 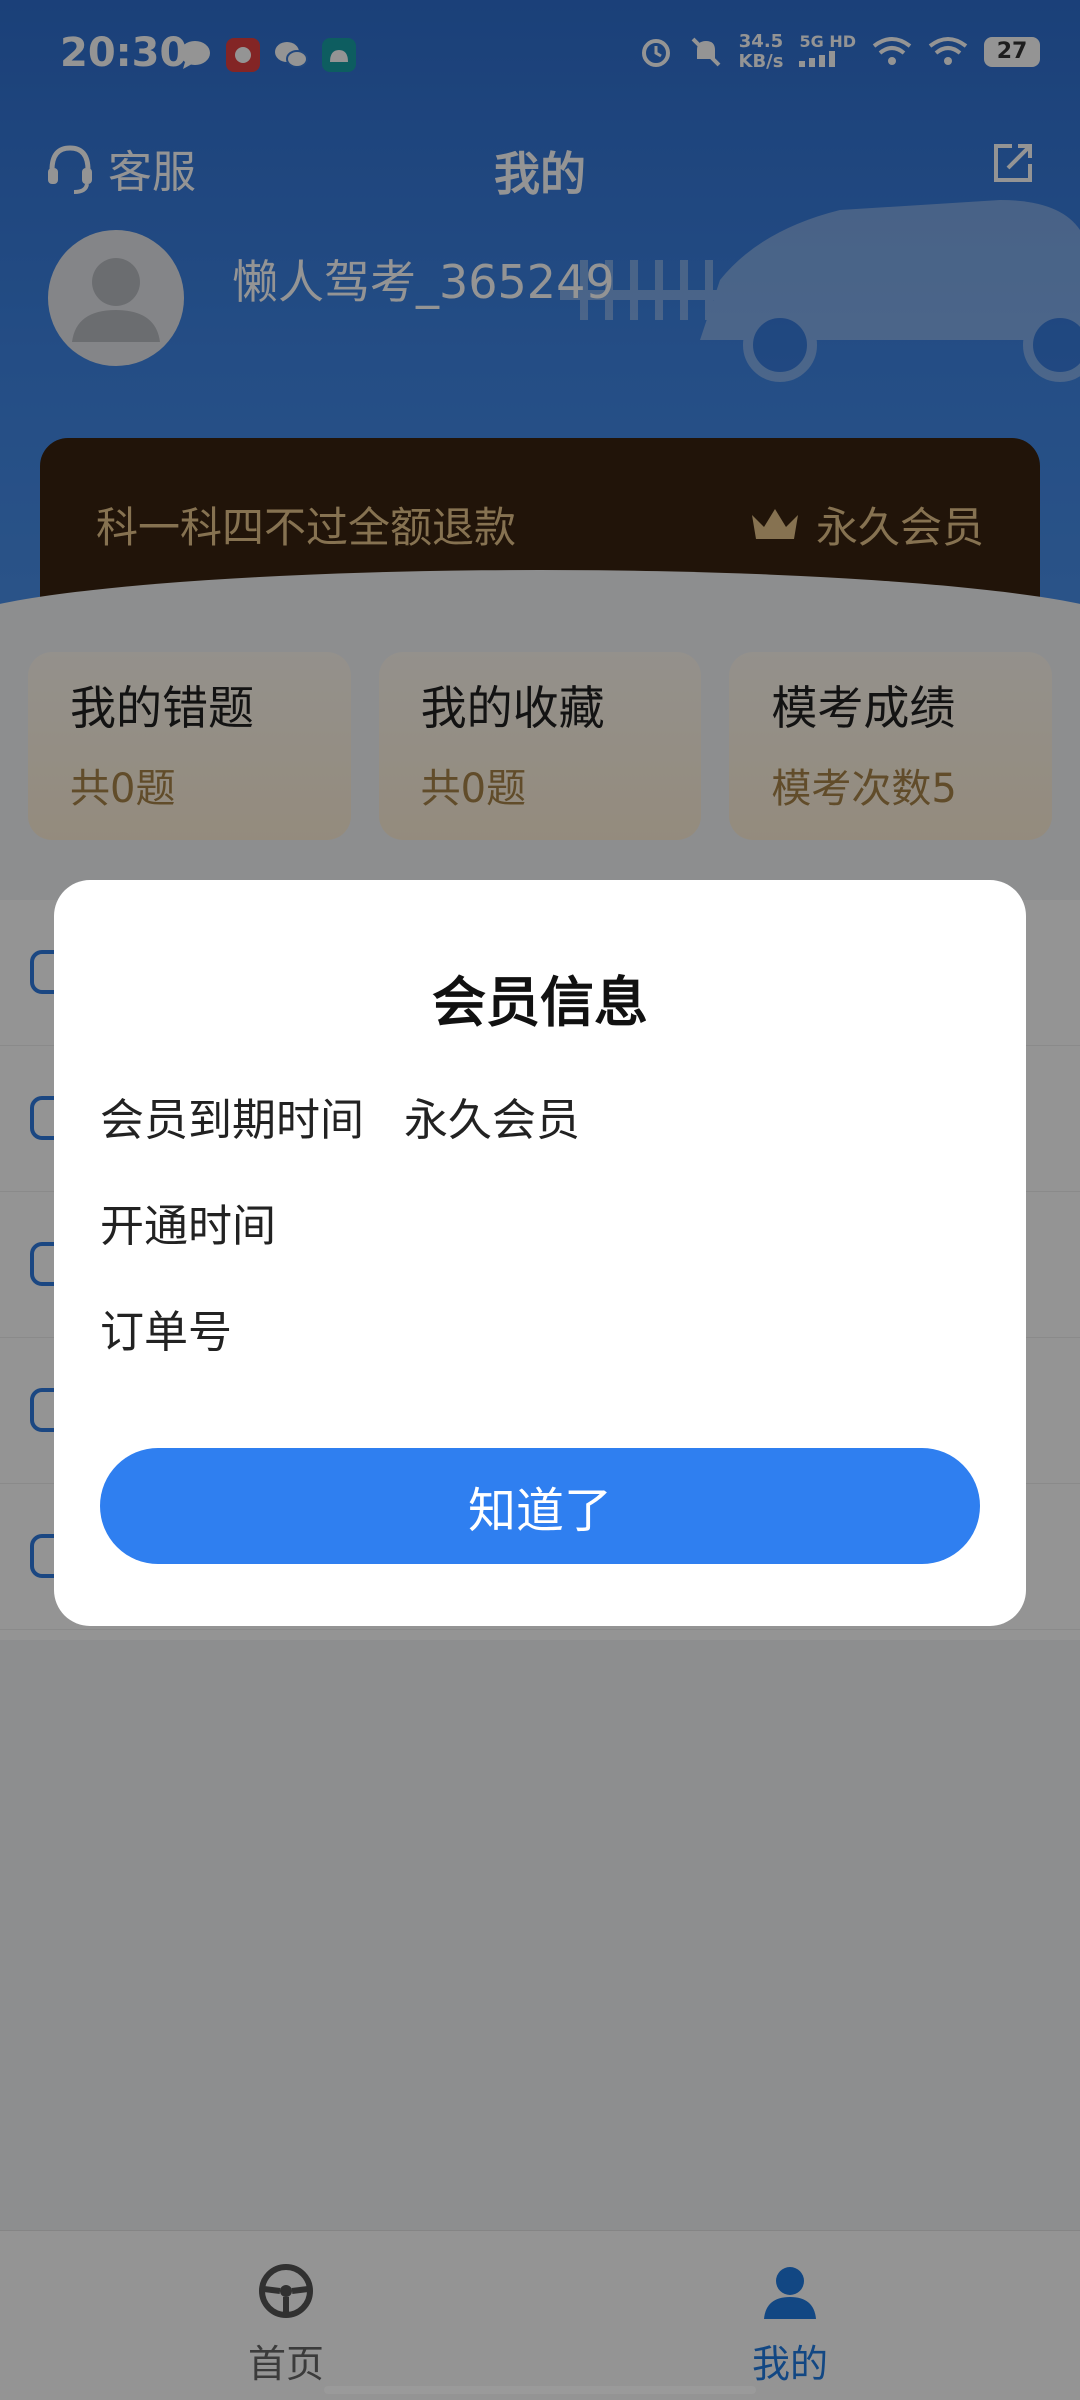 I want to click on got-it-button: 知道了, so click(x=540, y=1506).